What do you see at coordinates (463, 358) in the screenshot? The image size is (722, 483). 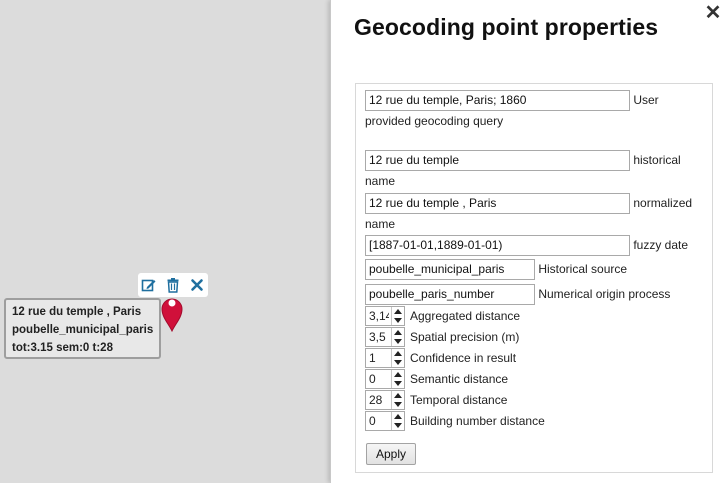 I see `confidence-label: Confidence in result` at bounding box center [463, 358].